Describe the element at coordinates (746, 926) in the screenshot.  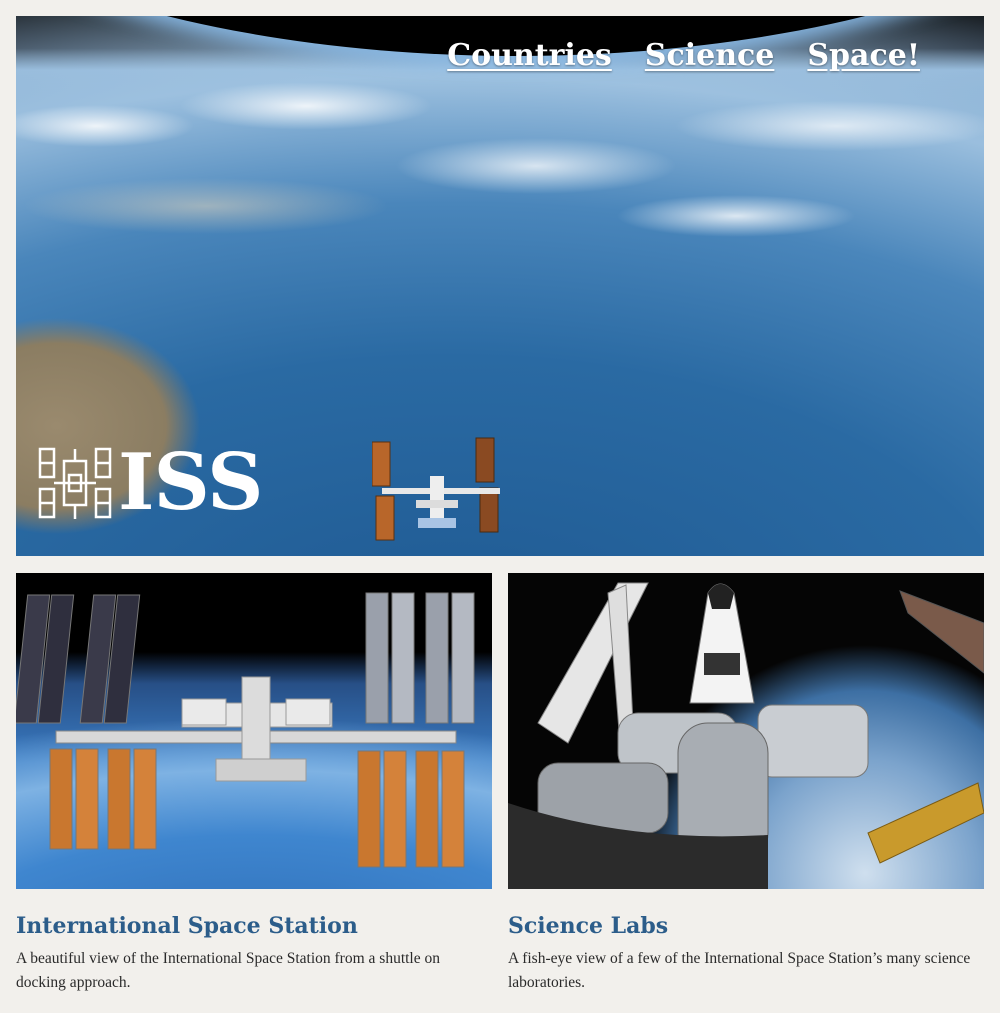
I see `card-title: Science Labs` at that location.